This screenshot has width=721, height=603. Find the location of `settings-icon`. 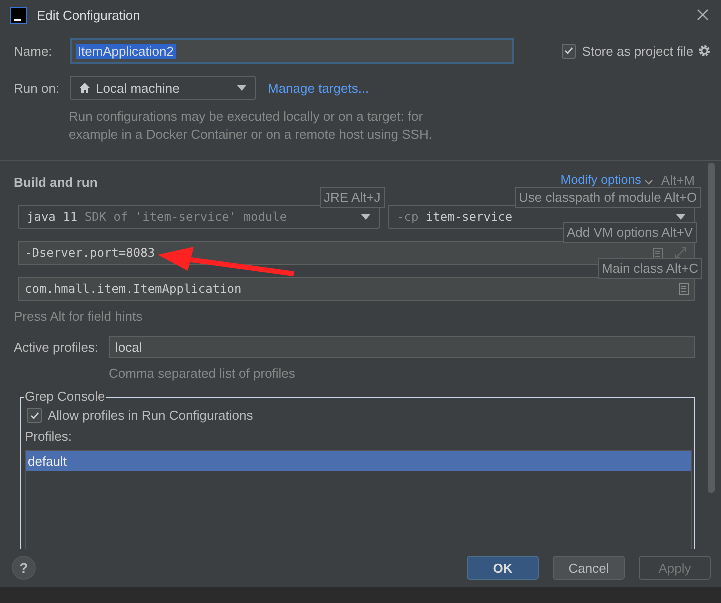

settings-icon is located at coordinates (704, 51).